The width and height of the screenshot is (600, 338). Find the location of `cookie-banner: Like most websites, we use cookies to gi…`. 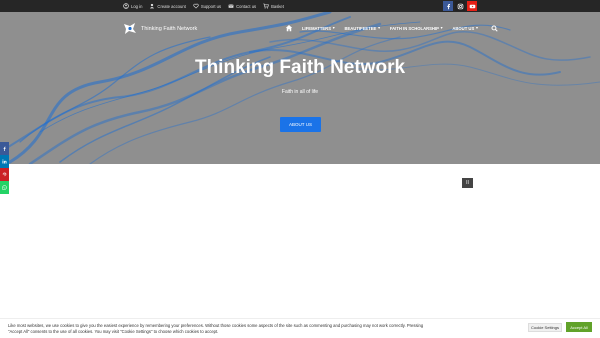

cookie-banner: Like most websites, we use cookies to gi… is located at coordinates (300, 328).